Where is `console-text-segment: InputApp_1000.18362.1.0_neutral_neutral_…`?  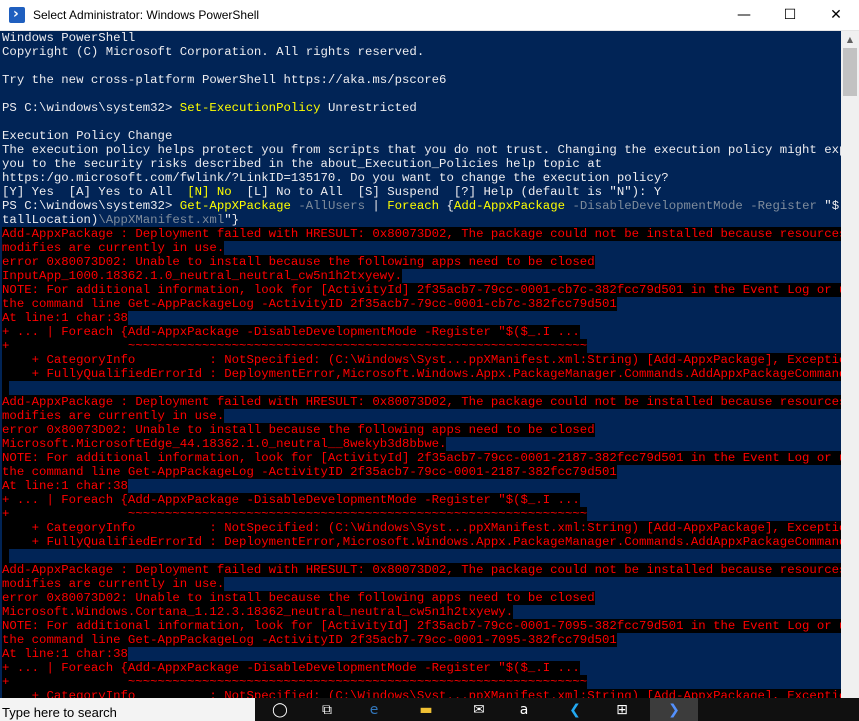
console-text-segment: InputApp_1000.18362.1.0_neutral_neutral_… is located at coordinates (202, 276).